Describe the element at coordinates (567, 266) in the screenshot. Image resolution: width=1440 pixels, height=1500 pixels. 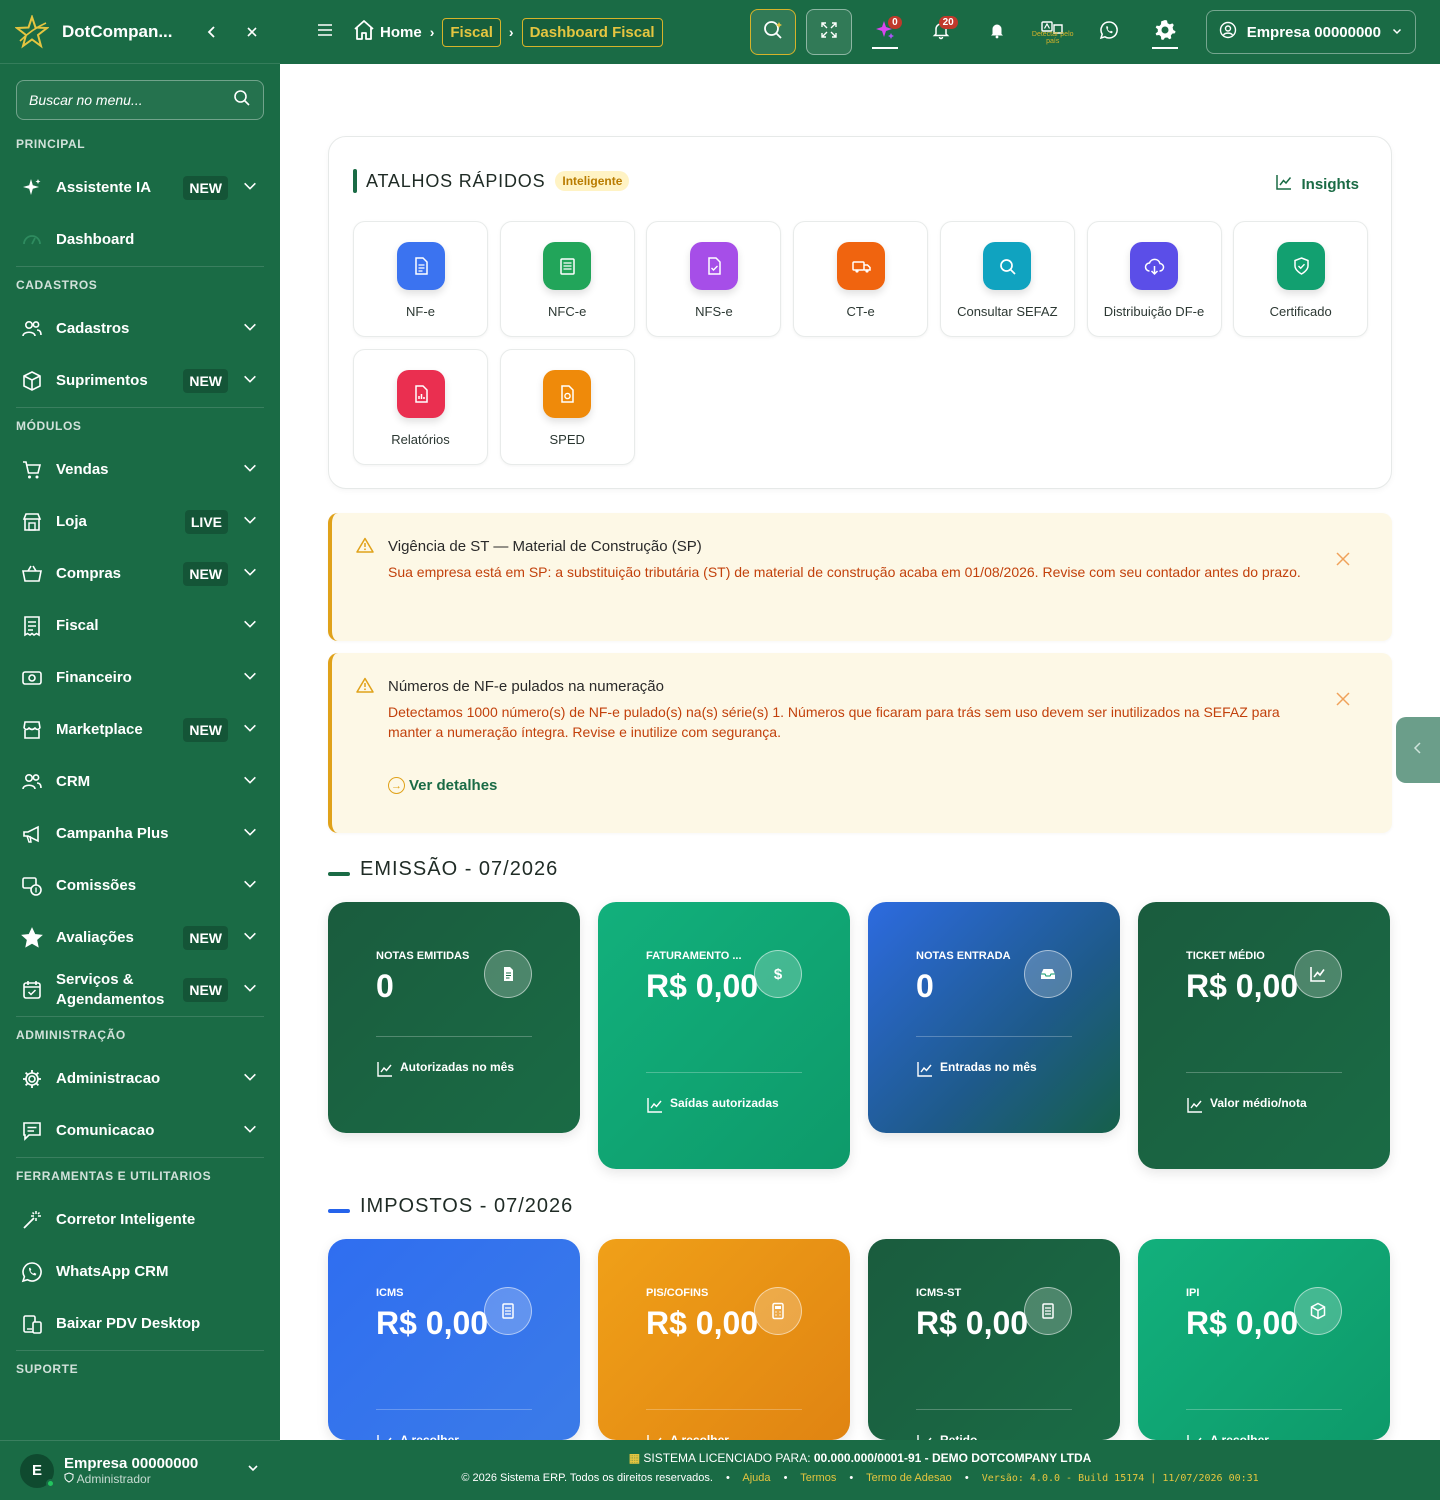
I see `receipt-icon` at that location.